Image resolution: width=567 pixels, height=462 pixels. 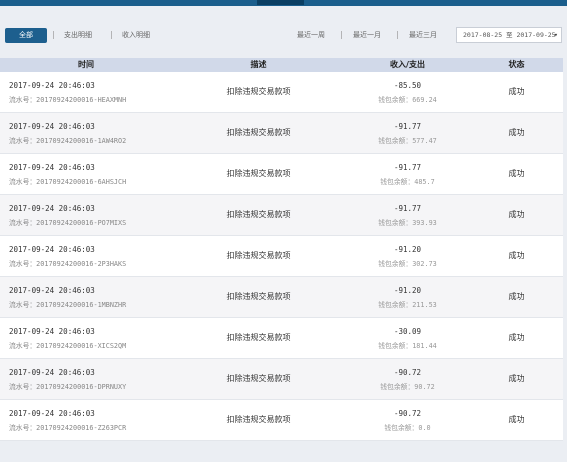 What do you see at coordinates (281, 65) in the screenshot?
I see `table-header: 时间 描述 收入/支出 状态` at bounding box center [281, 65].